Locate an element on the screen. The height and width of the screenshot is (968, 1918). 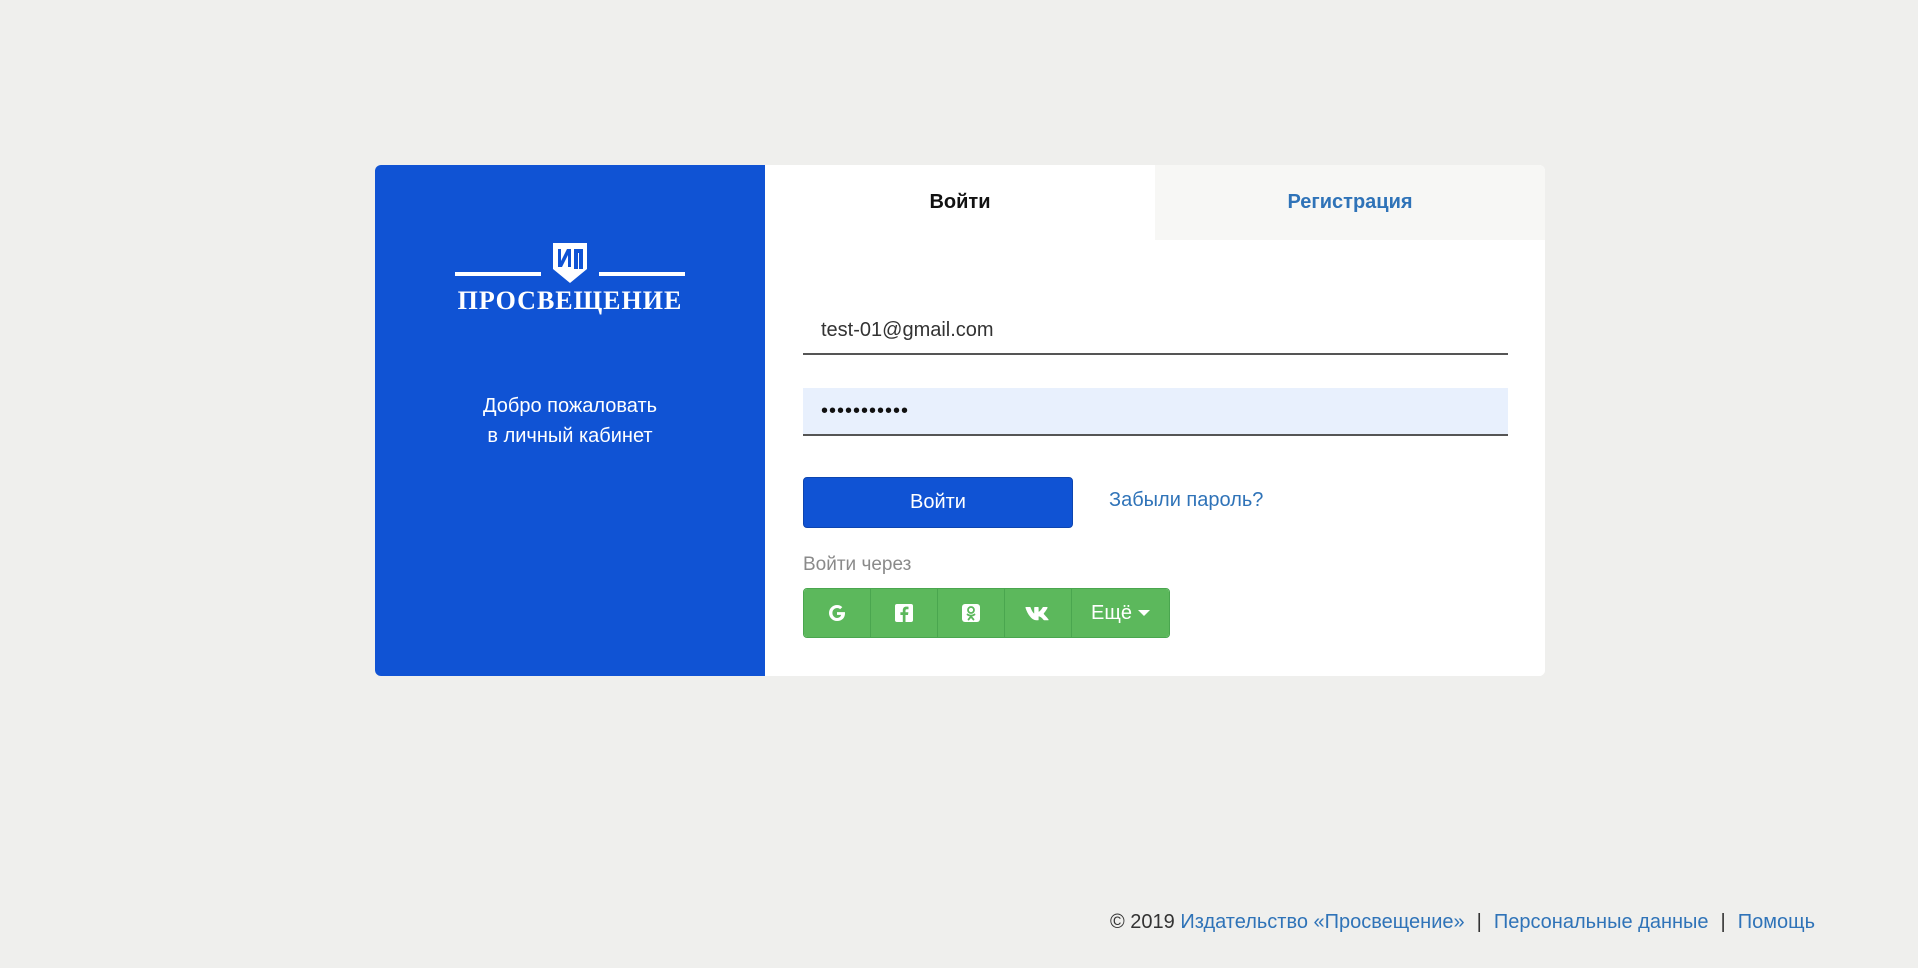
welcome-text: Добро пожаловать в личный кабинет is located at coordinates (570, 421).